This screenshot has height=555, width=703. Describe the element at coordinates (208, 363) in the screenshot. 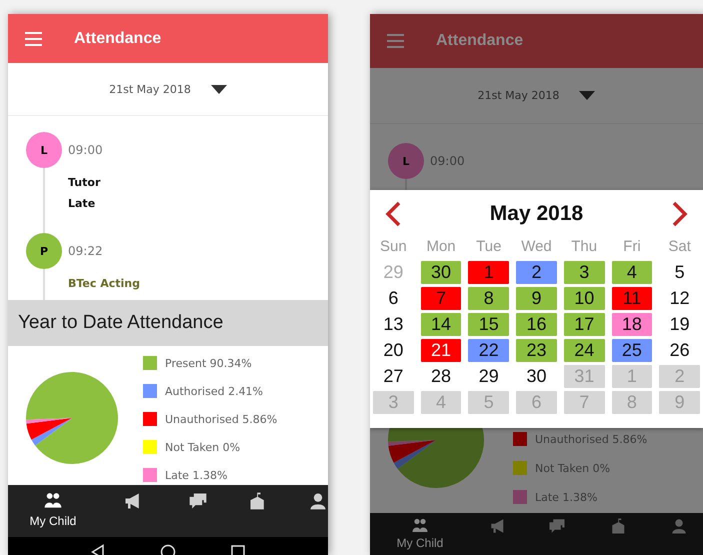

I see `legend-label: Present 90.34%` at that location.